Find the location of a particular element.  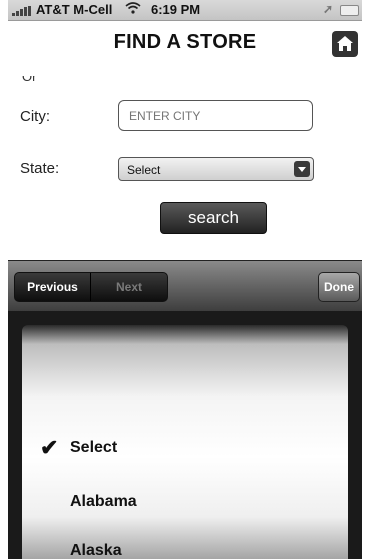

home-icon is located at coordinates (345, 43).